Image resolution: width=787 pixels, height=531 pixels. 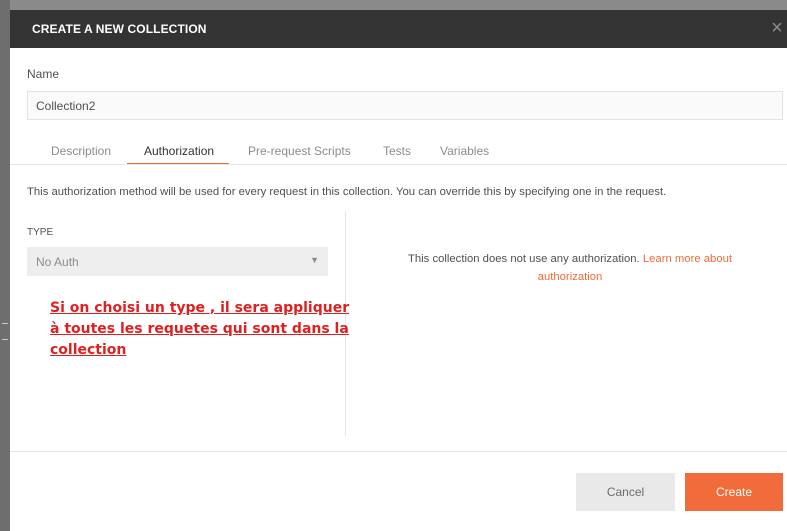 What do you see at coordinates (5, 265) in the screenshot?
I see `background-app-edge` at bounding box center [5, 265].